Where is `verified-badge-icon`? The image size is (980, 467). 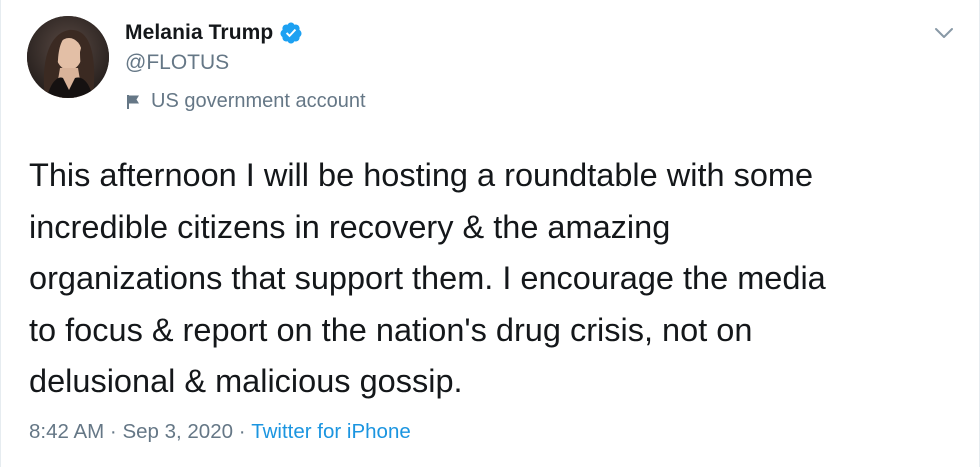
verified-badge-icon is located at coordinates (291, 33).